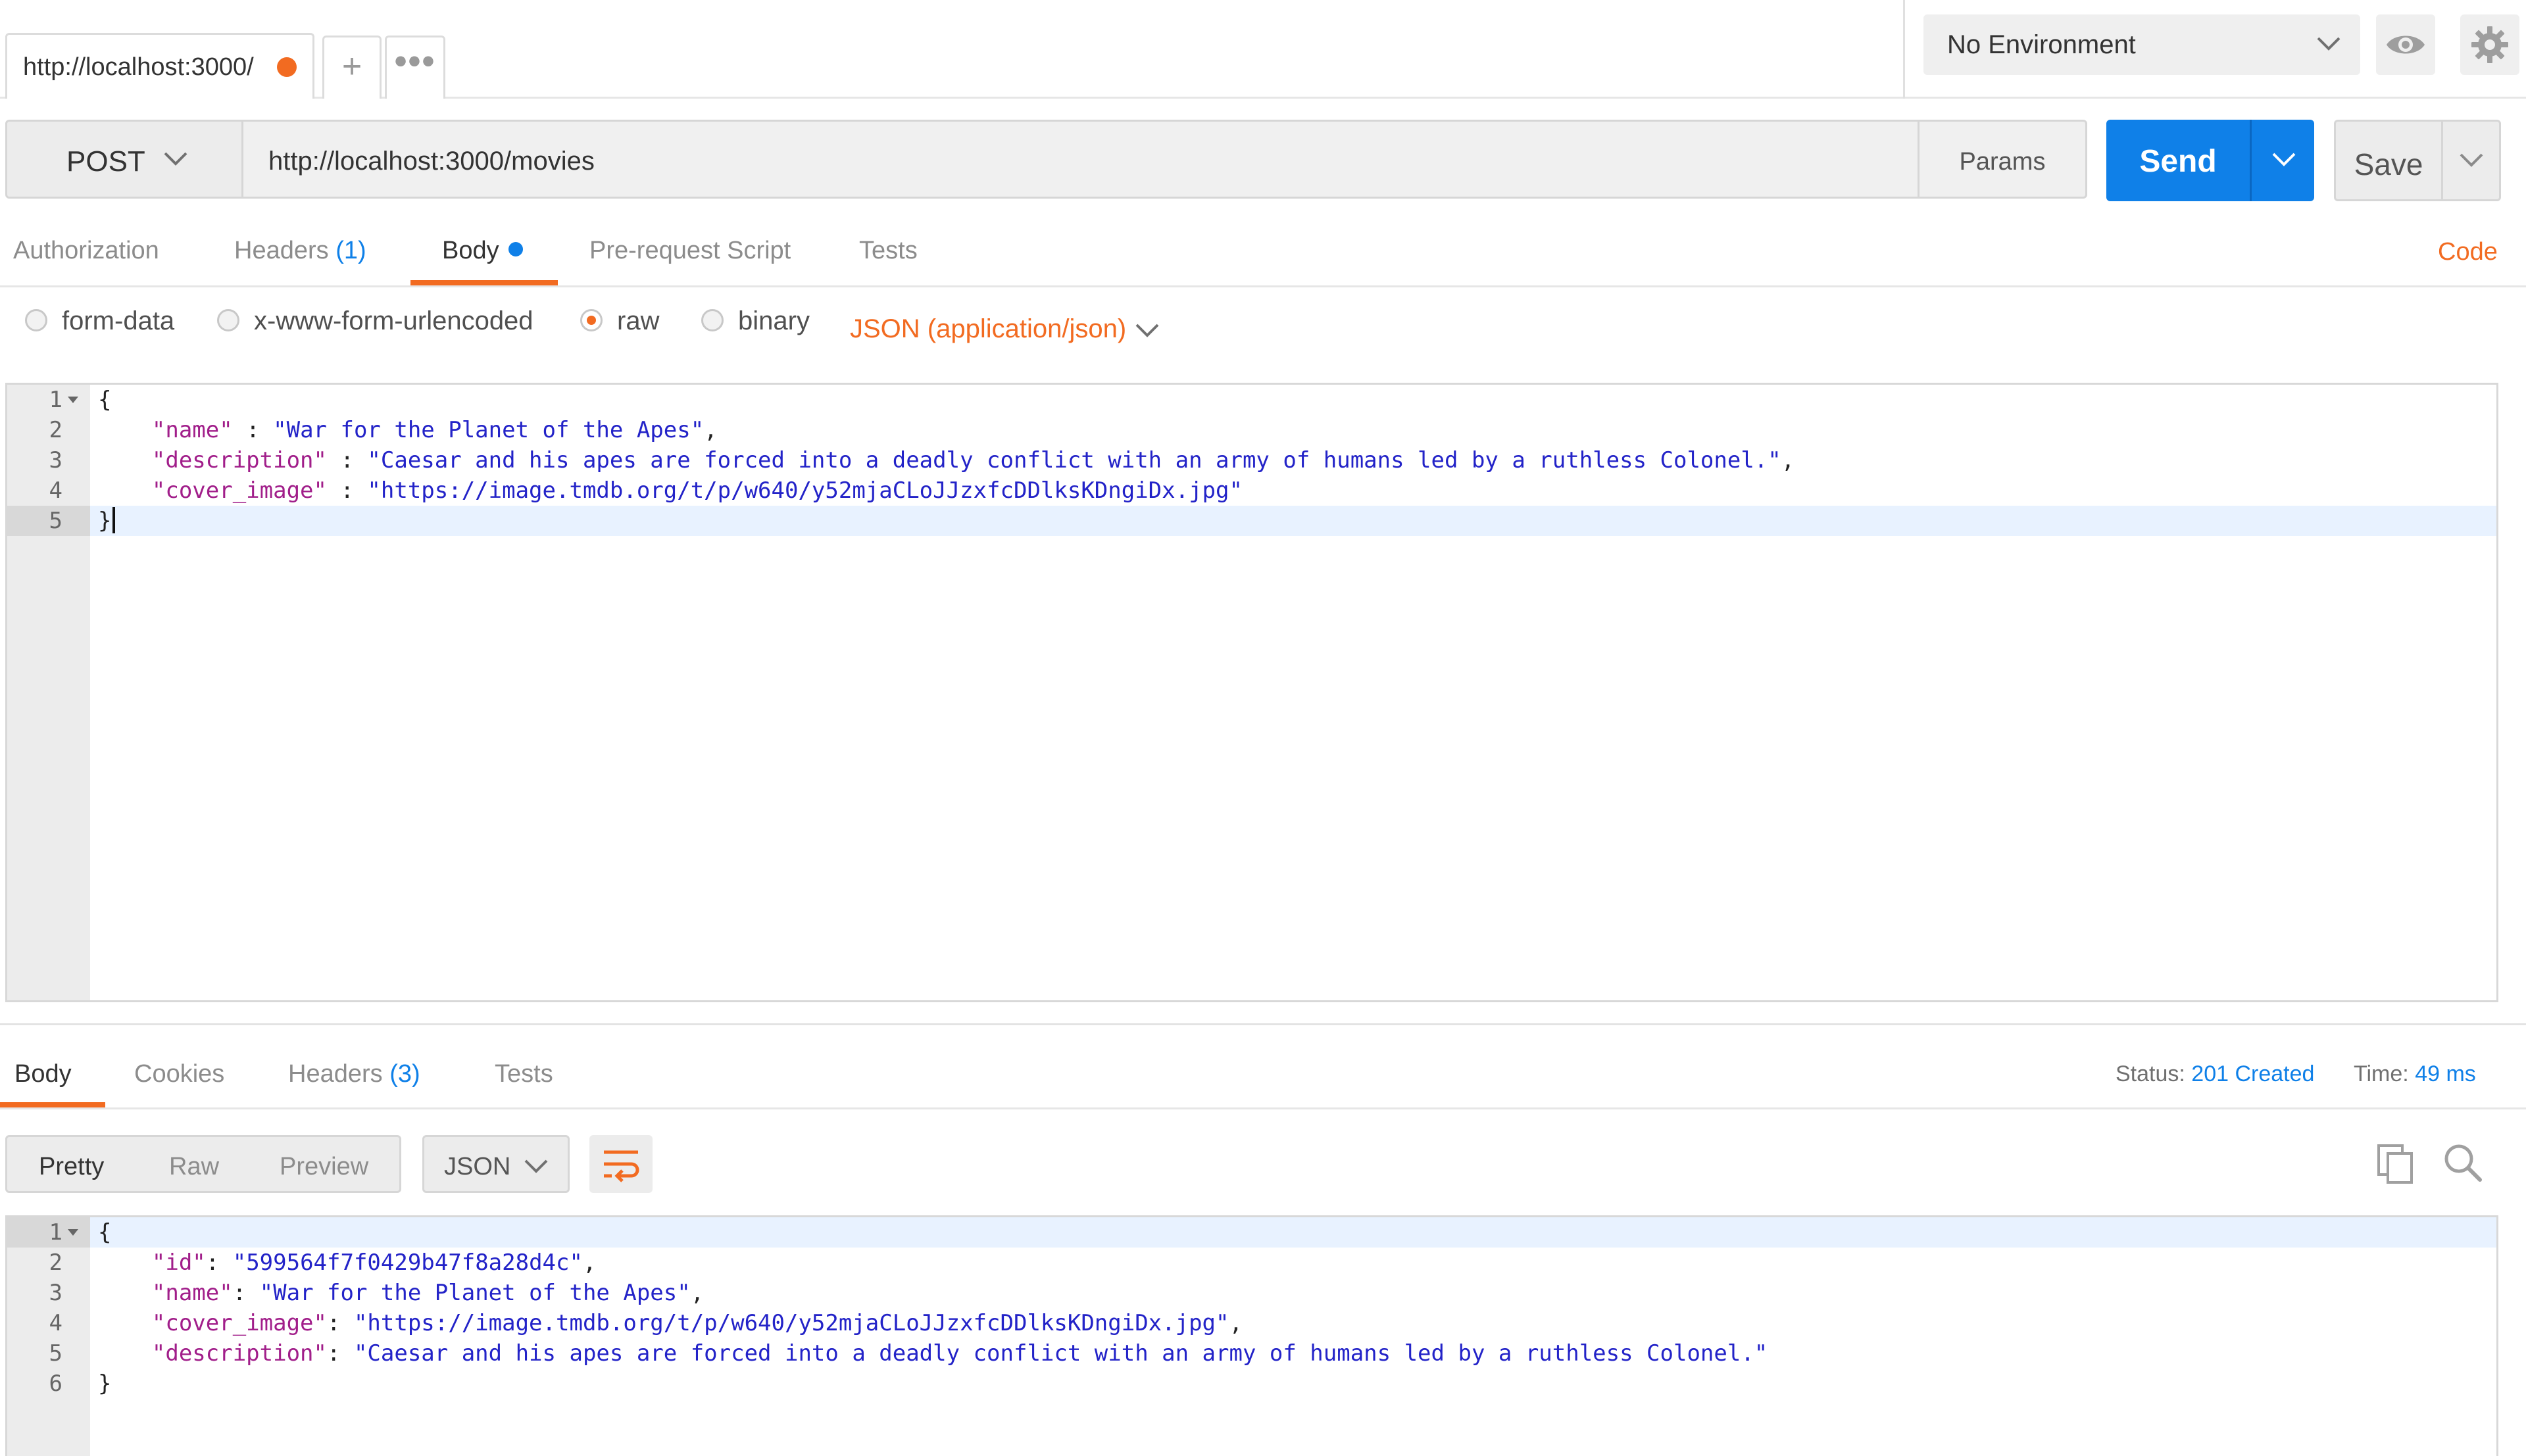  I want to click on view-raw: Raw, so click(194, 1167).